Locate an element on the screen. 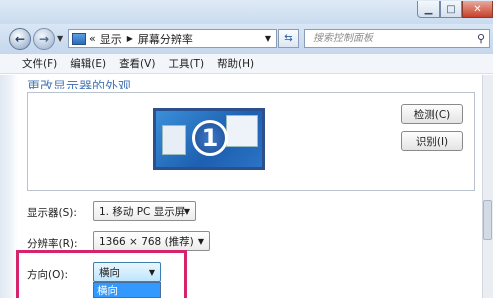  resolution-select-value: 1366 × 768 (推荐) is located at coordinates (146, 241).